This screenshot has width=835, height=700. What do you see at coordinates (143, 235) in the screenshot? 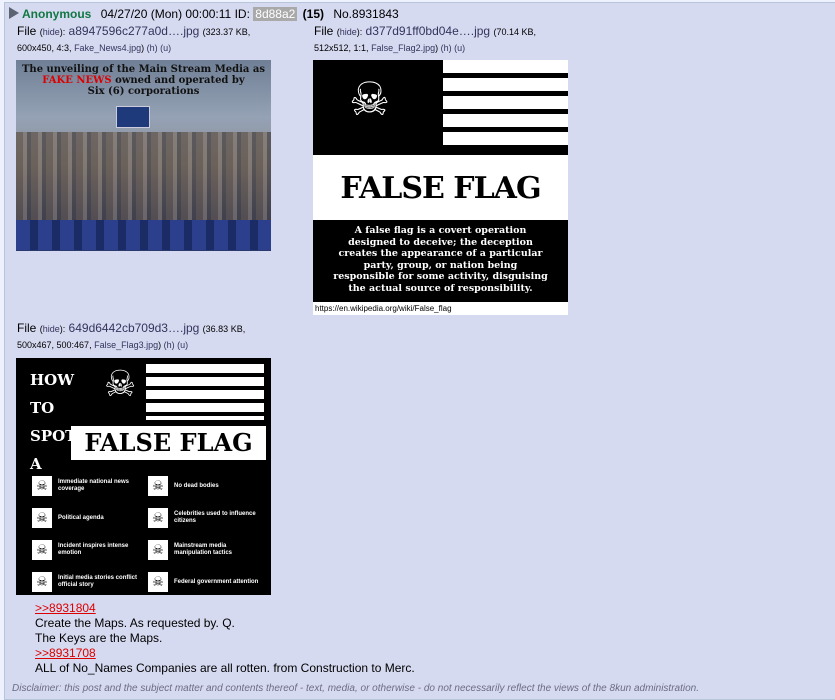
I see `thumb-chairs` at bounding box center [143, 235].